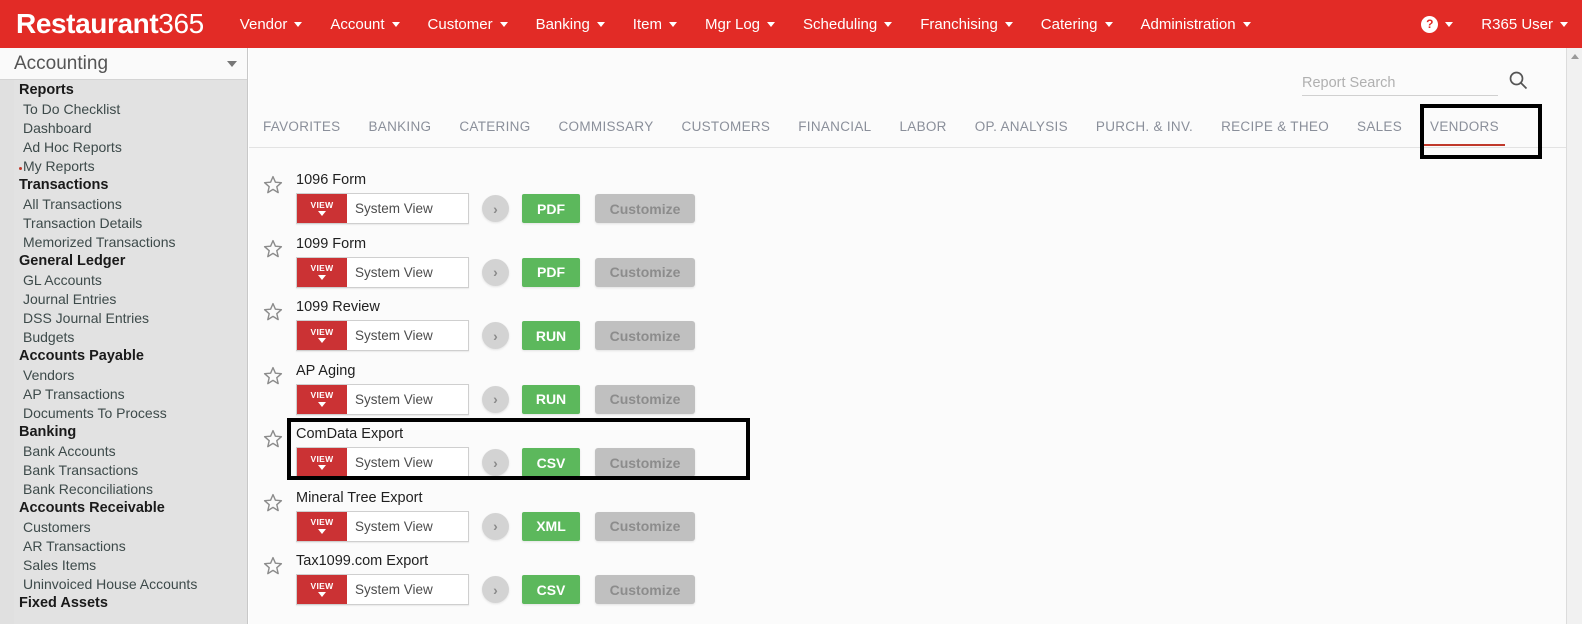  Describe the element at coordinates (1524, 24) in the screenshot. I see `user-menu: R365 User` at that location.